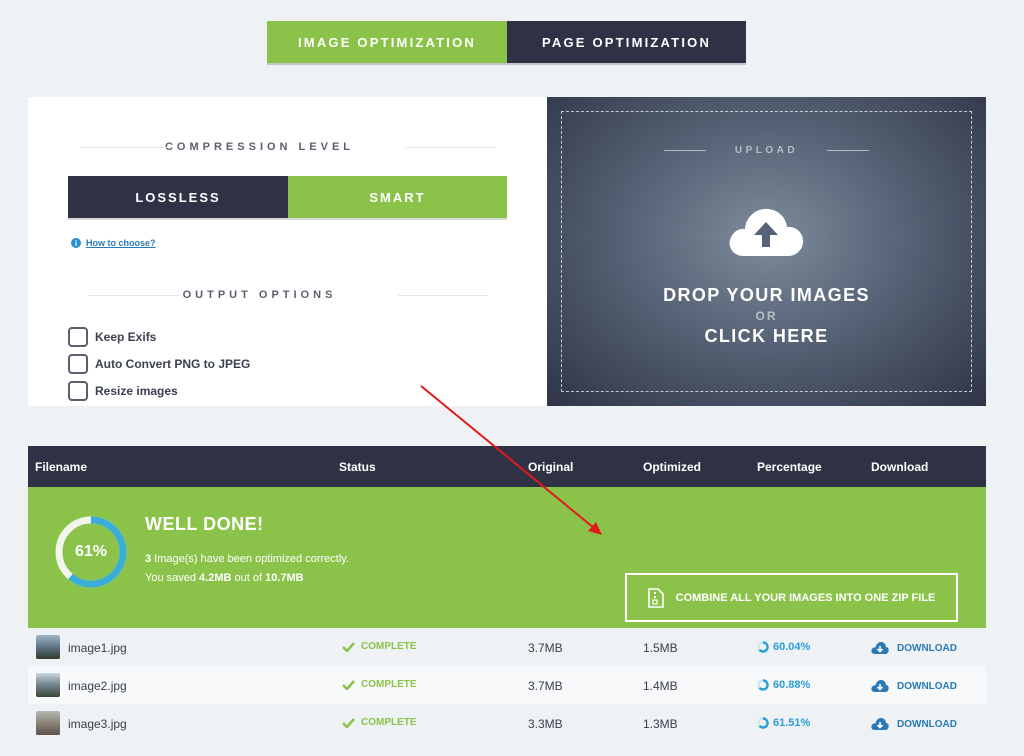 This screenshot has width=1024, height=756. I want to click on row-filename: image1.jpg, so click(97, 648).